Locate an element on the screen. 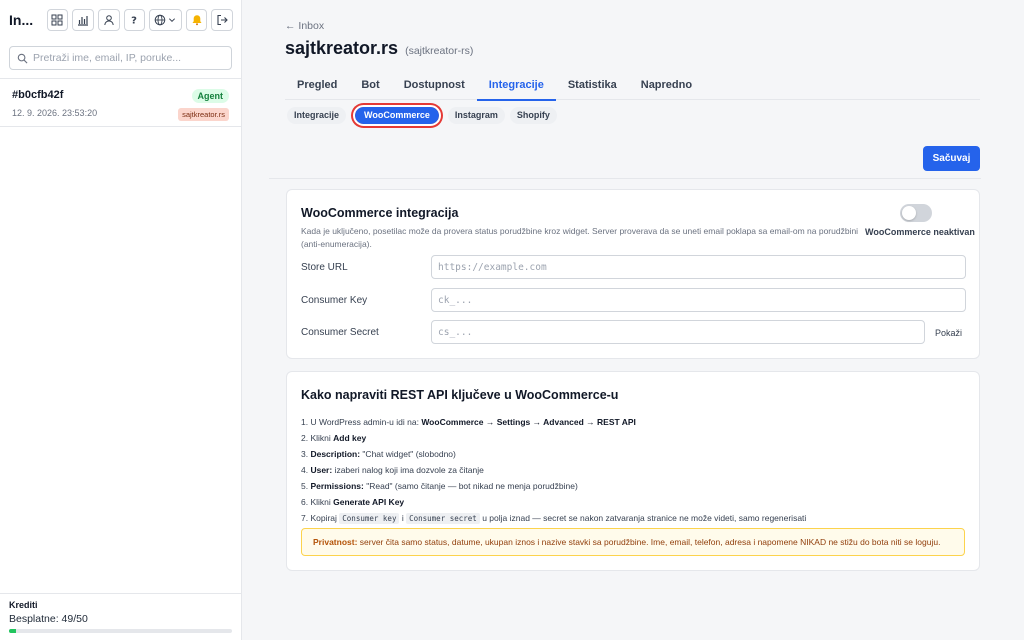 The width and height of the screenshot is (1024, 640). conversation-id: #b0cfb42f is located at coordinates (38, 95).